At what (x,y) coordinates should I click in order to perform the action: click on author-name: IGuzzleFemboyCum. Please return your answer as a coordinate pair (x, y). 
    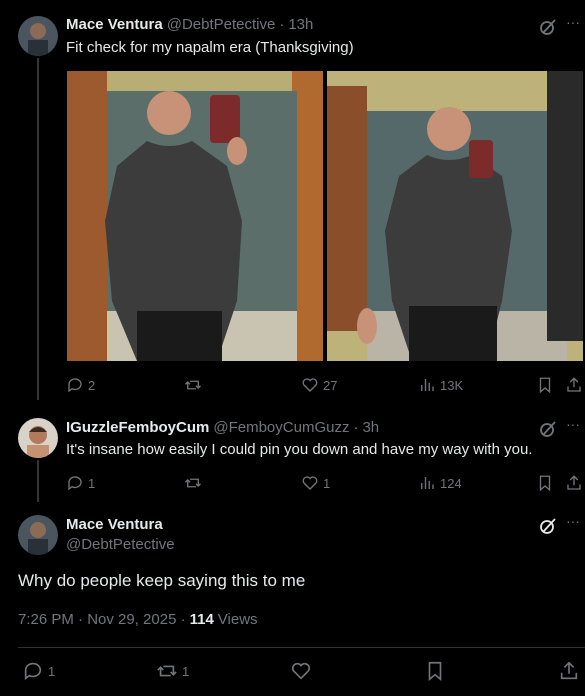
    Looking at the image, I should click on (137, 427).